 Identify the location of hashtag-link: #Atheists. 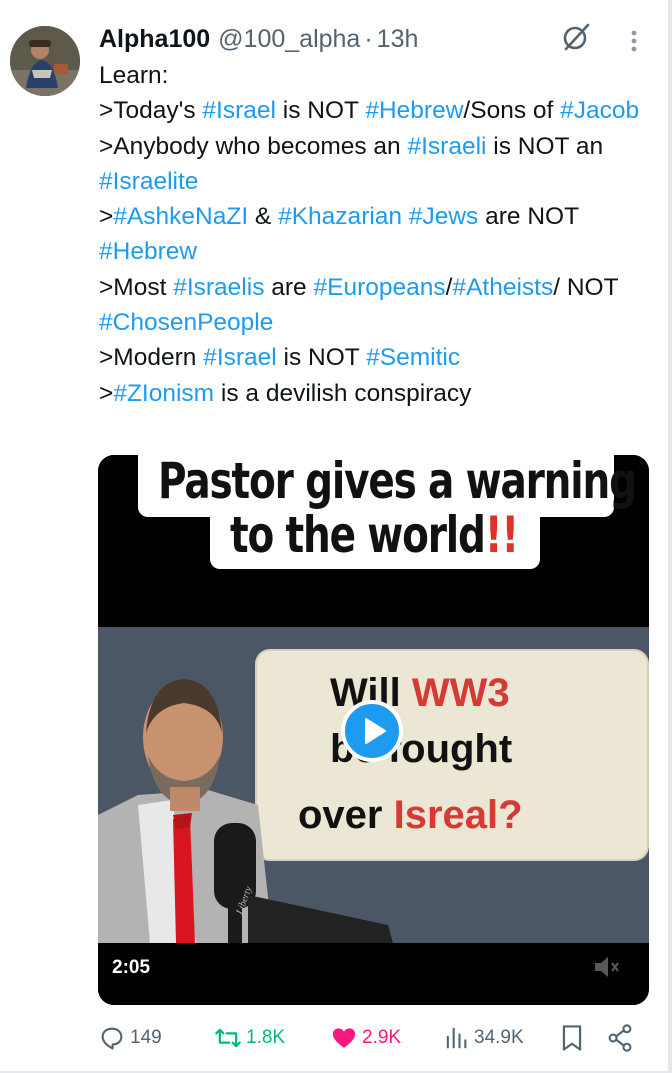
(502, 287).